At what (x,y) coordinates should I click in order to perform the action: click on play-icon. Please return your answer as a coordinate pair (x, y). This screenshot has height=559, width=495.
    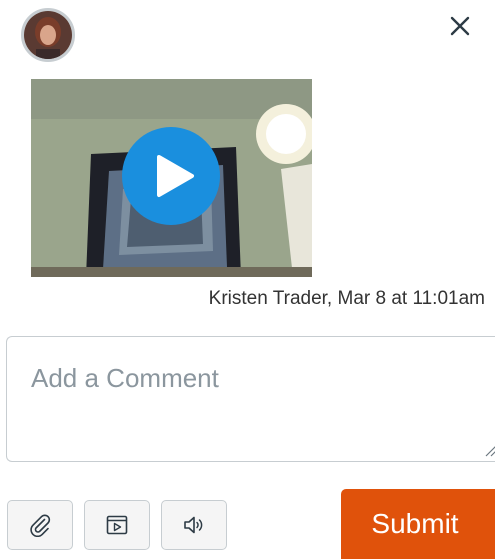
    Looking at the image, I should click on (175, 176).